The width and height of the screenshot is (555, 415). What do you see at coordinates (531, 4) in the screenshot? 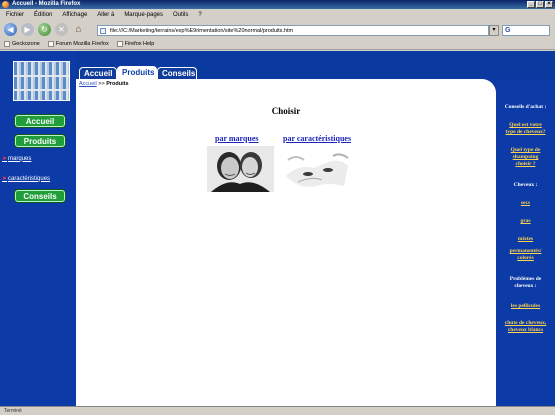
I see `minimize-button: _` at bounding box center [531, 4].